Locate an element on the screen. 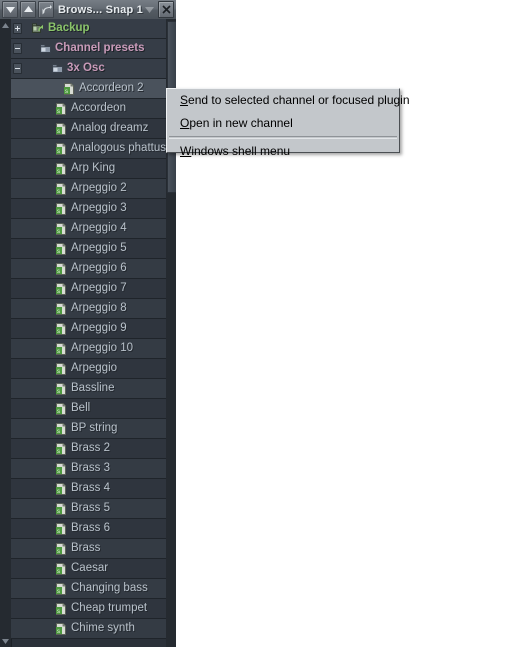  tree-row: s Arpeggio 9 is located at coordinates (88, 329).